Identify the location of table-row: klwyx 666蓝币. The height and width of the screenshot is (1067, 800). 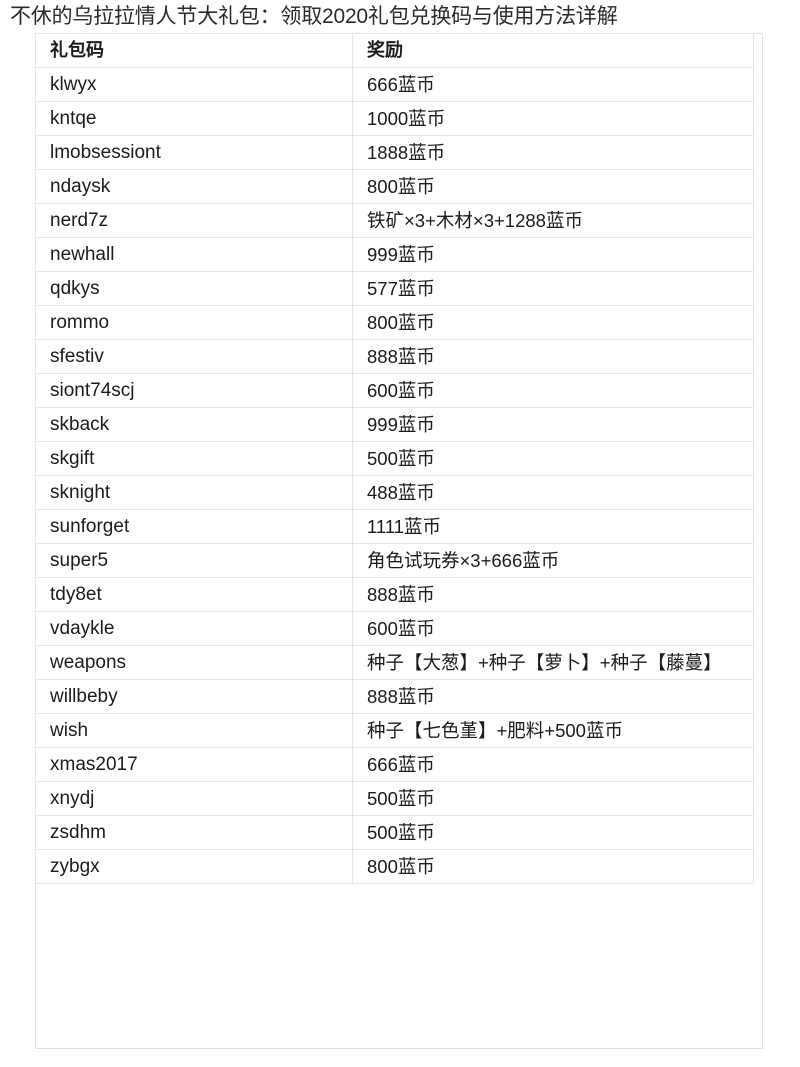
(394, 84).